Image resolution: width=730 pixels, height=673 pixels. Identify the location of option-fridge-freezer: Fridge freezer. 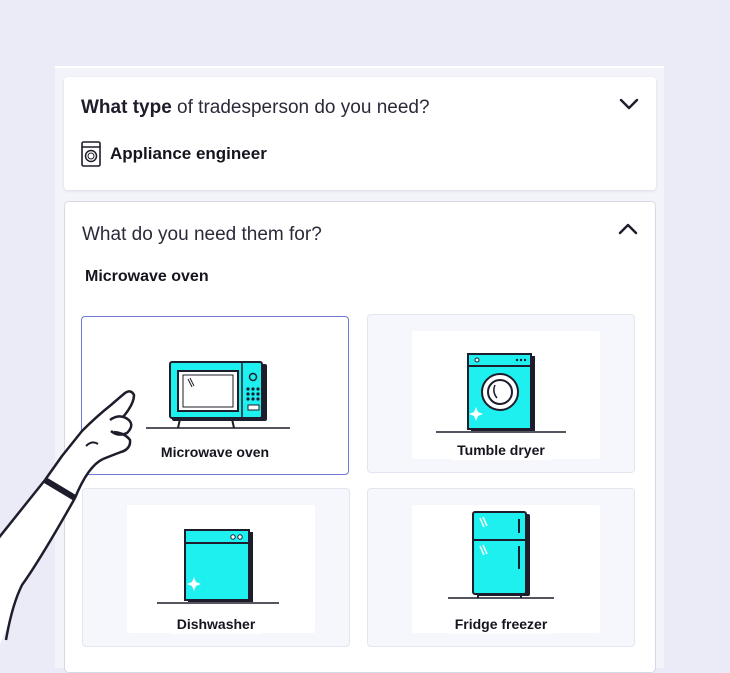
(501, 567).